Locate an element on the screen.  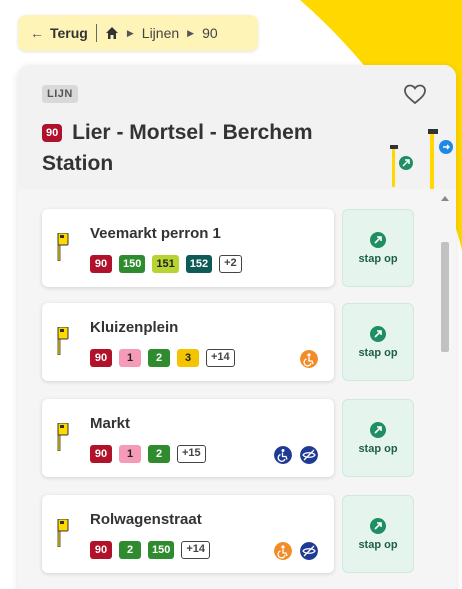
stop-card: Kluizenplein 90 1 2 3 +14 is located at coordinates (188, 342).